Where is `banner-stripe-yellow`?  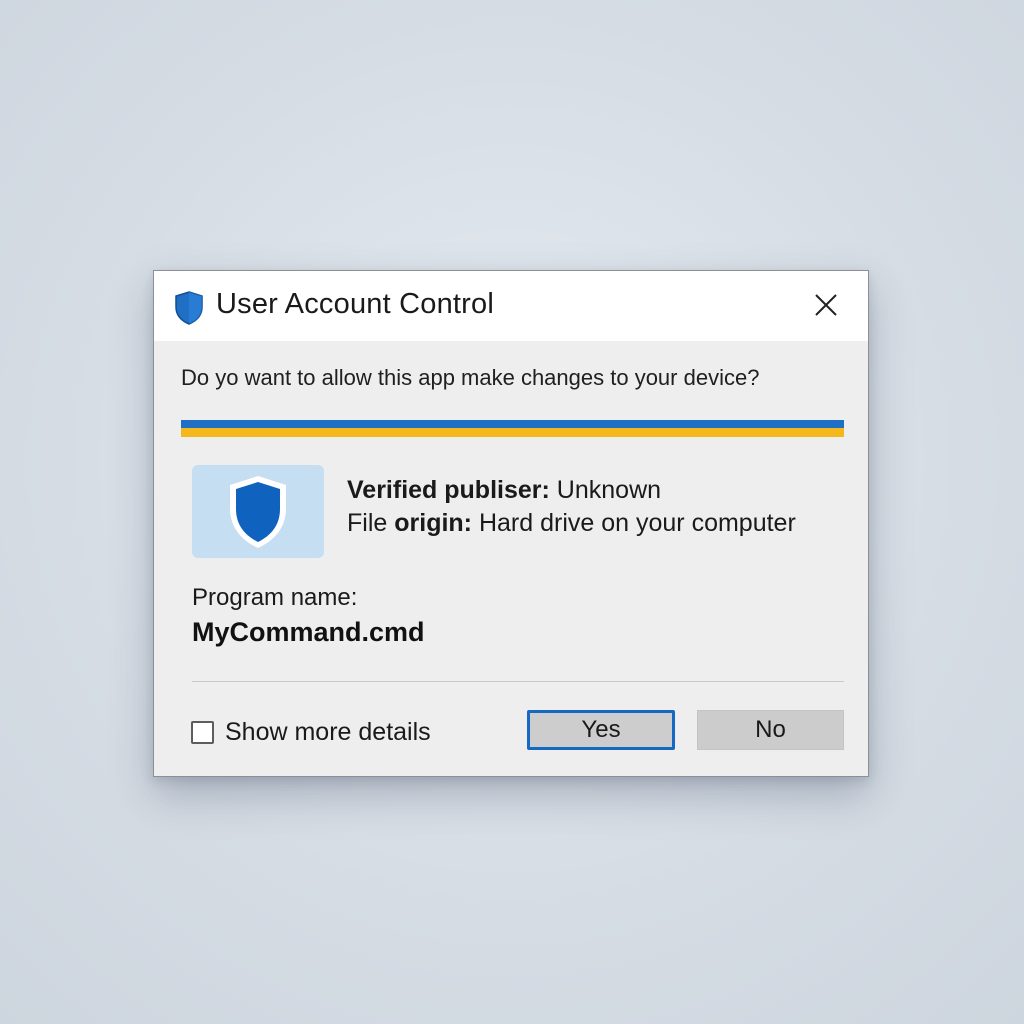 banner-stripe-yellow is located at coordinates (512, 432).